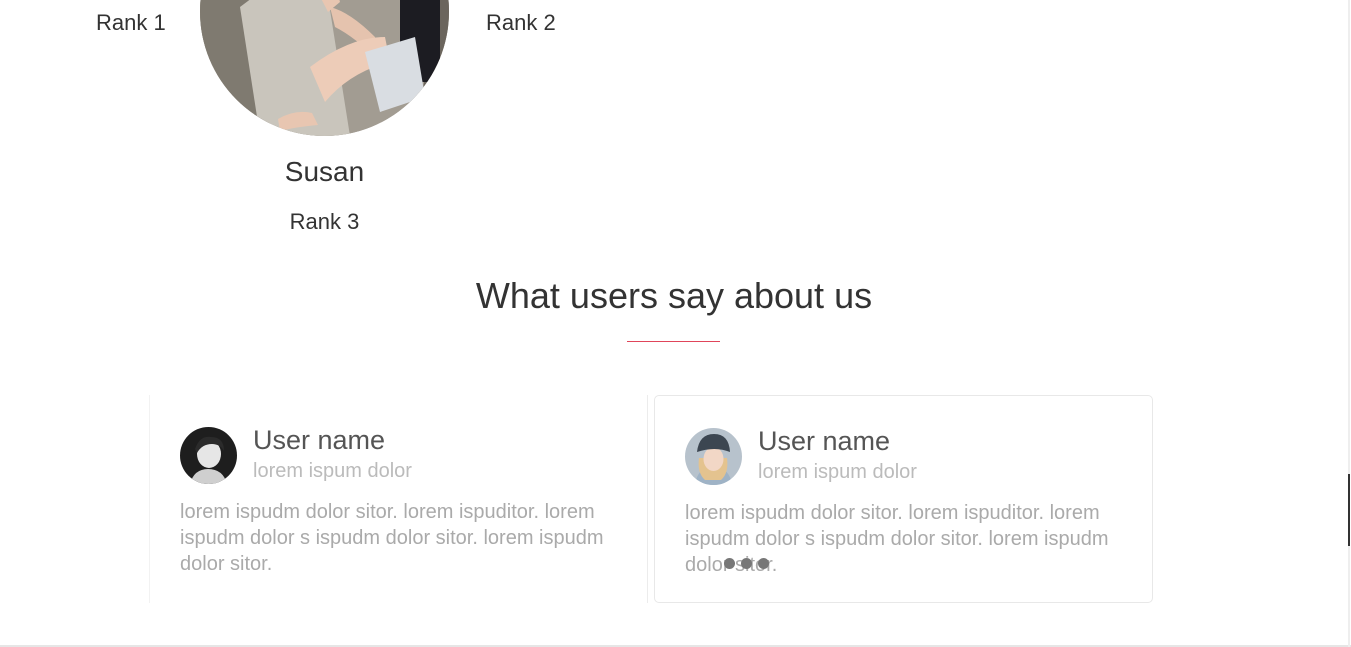  Describe the element at coordinates (324, 221) in the screenshot. I see `featured-member-rank: Rank 3` at that location.